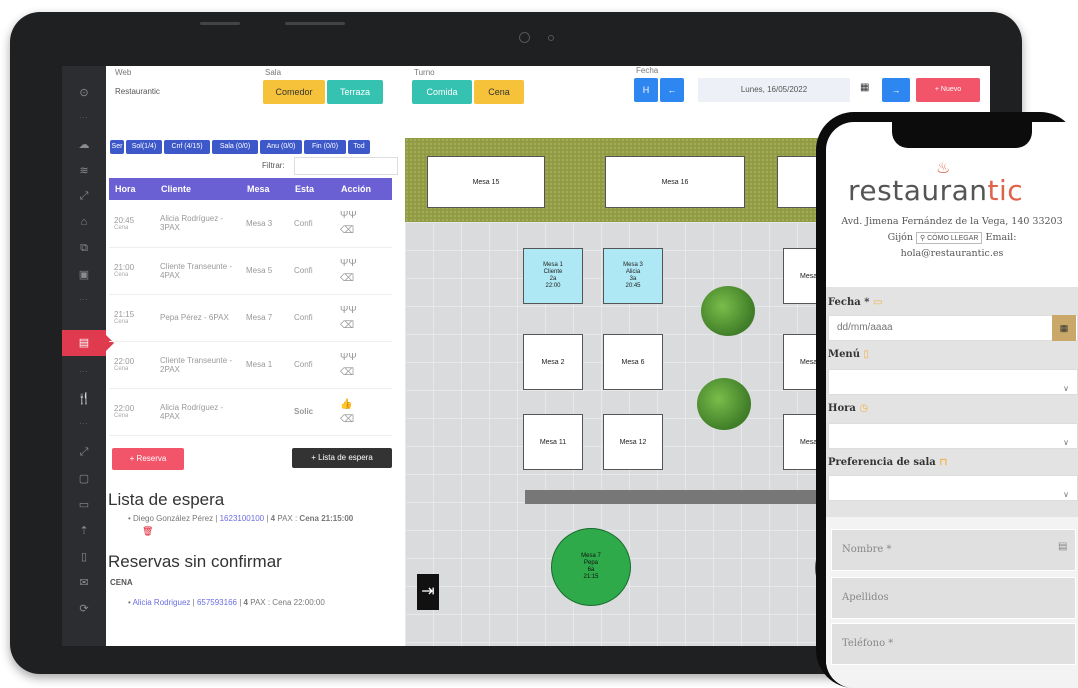  Describe the element at coordinates (499, 92) in the screenshot. I see `turno-cena-button: Cena` at that location.